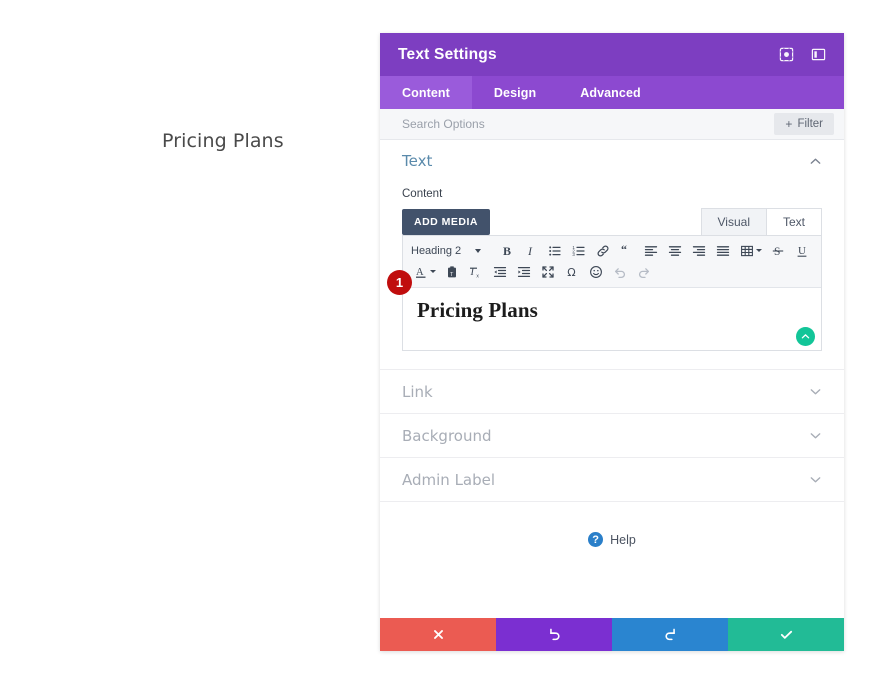 This screenshot has height=685, width=880. Describe the element at coordinates (548, 272) in the screenshot. I see `fullscreen-icon` at that location.